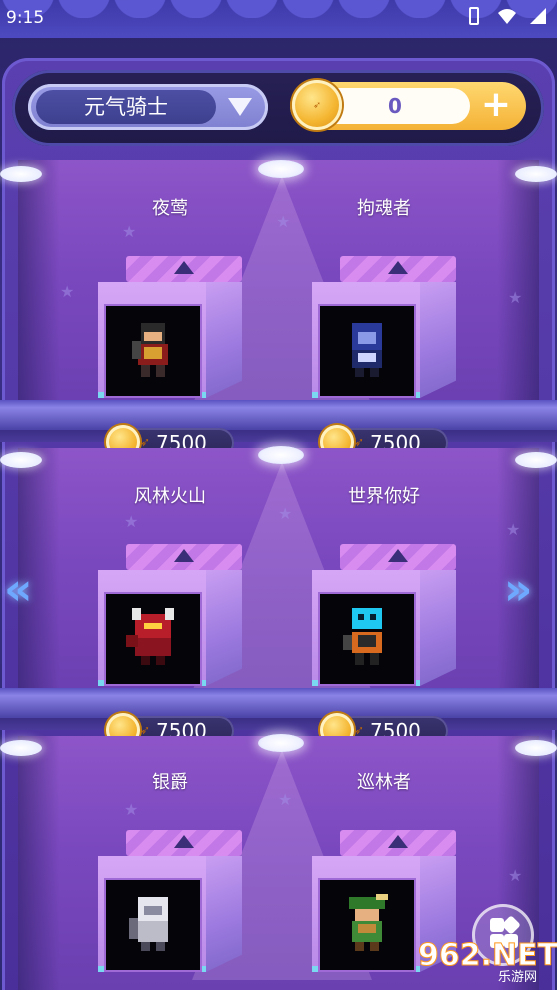 The height and width of the screenshot is (990, 557). I want to click on skin-box-hello-world, so click(385, 619).